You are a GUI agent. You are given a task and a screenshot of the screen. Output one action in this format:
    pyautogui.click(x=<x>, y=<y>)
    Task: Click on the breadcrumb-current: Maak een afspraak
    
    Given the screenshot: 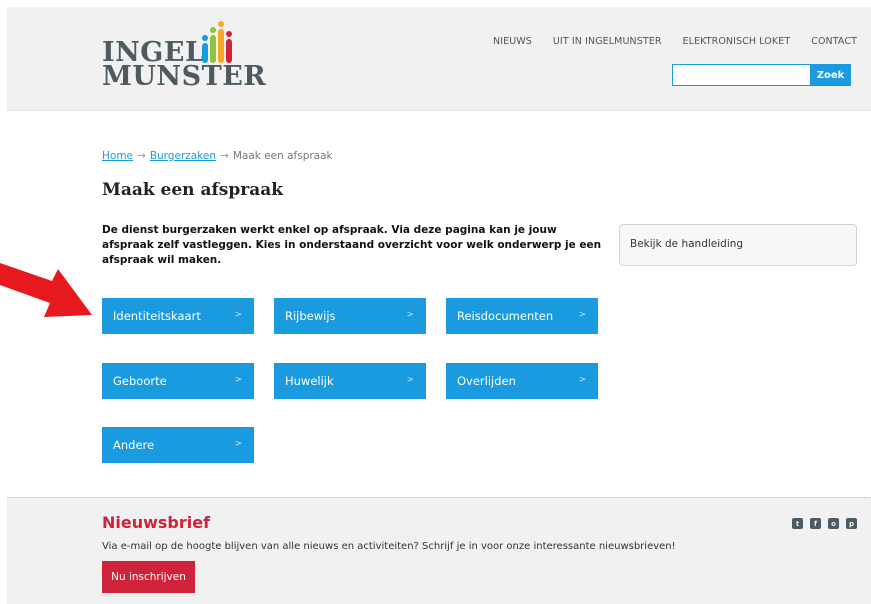 What is the action you would take?
    pyautogui.click(x=282, y=156)
    